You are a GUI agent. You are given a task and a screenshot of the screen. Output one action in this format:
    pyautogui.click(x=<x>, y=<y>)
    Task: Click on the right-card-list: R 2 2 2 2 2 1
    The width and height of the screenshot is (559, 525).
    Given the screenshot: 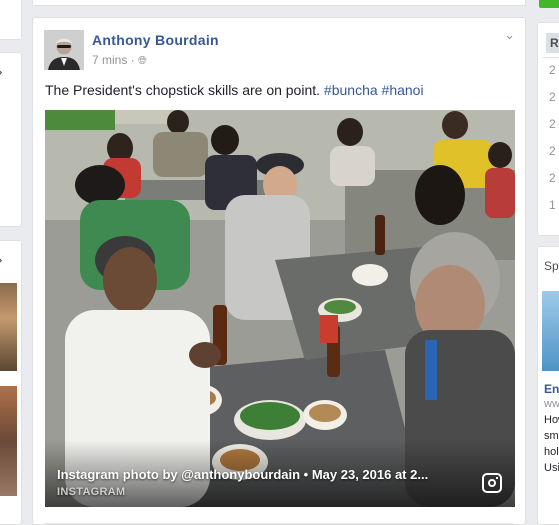 What is the action you would take?
    pyautogui.click(x=548, y=129)
    